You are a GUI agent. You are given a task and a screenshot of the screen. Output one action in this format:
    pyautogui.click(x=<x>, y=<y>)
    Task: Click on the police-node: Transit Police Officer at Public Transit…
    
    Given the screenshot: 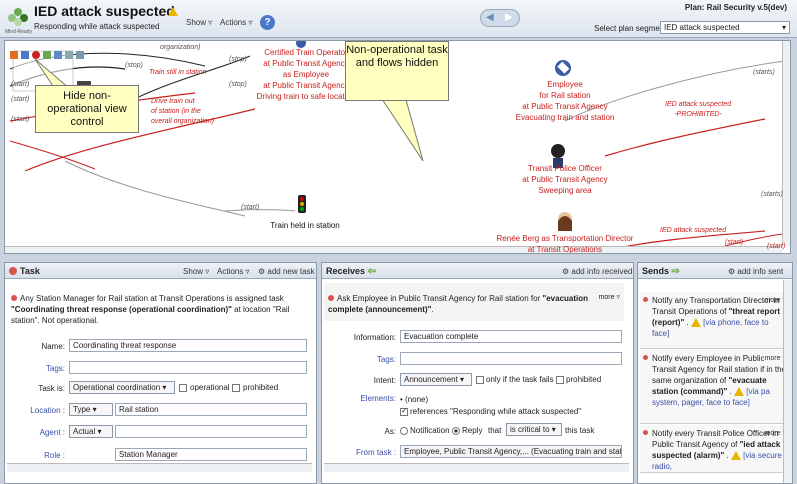 What is the action you would take?
    pyautogui.click(x=565, y=179)
    